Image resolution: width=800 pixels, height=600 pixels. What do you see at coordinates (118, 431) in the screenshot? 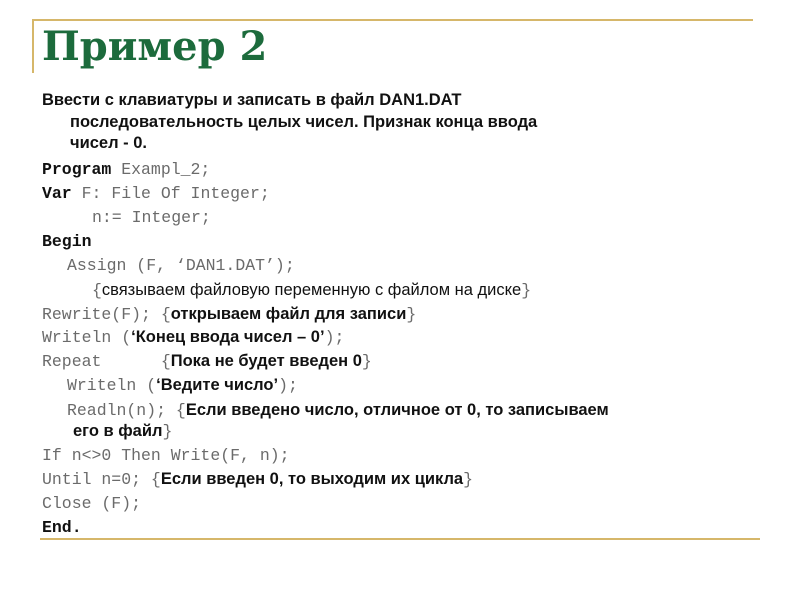
I see `comment-readln-cont: его в файл` at bounding box center [118, 431].